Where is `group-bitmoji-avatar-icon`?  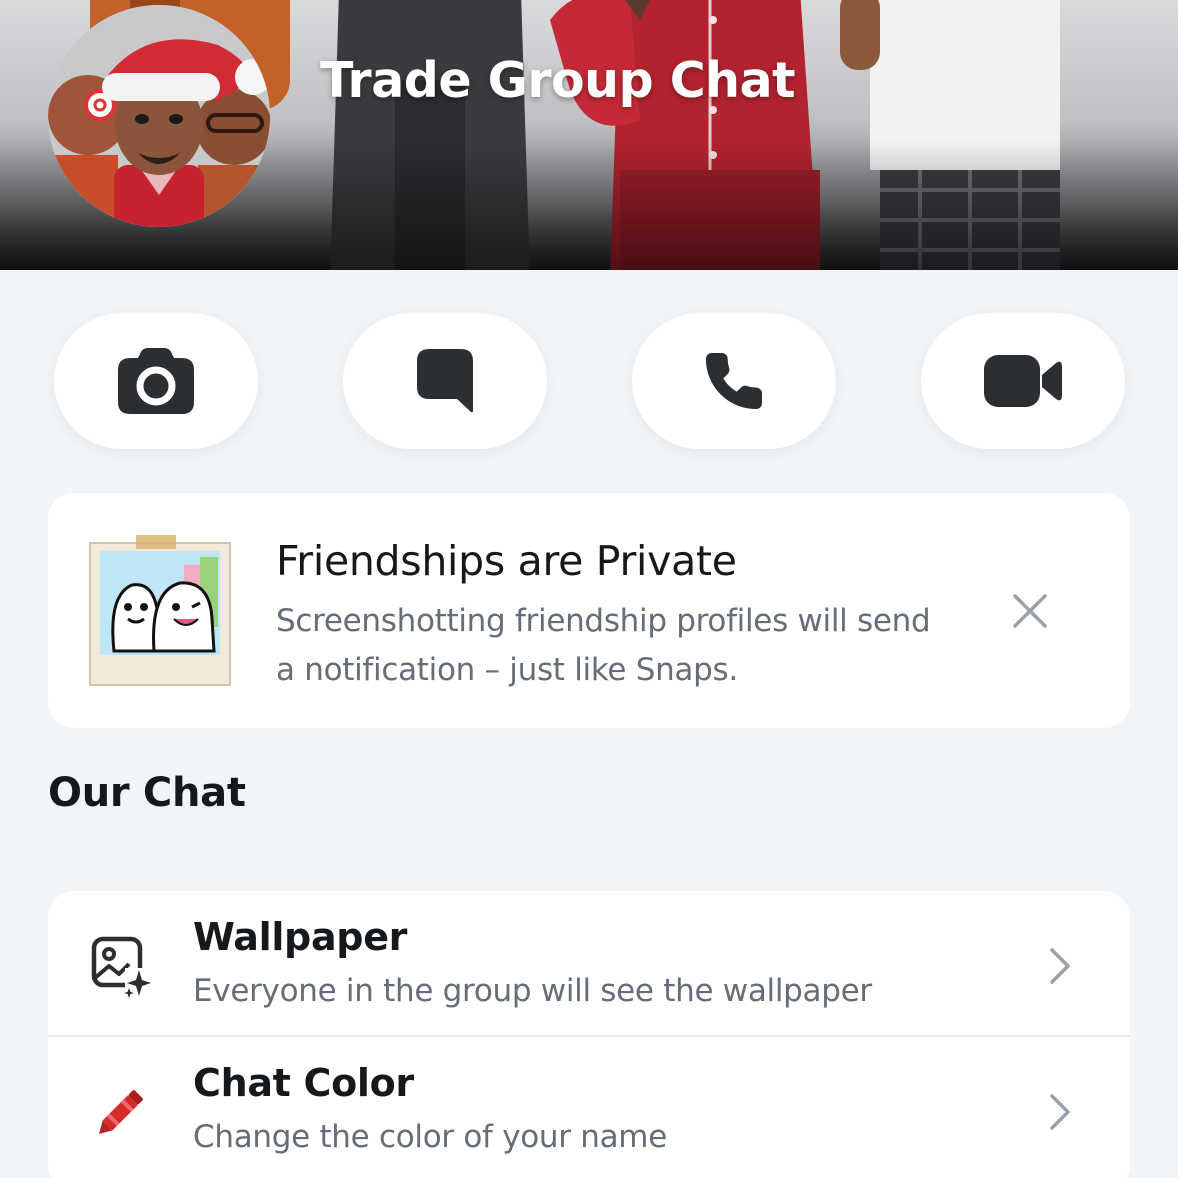
group-bitmoji-avatar-icon is located at coordinates (159, 116).